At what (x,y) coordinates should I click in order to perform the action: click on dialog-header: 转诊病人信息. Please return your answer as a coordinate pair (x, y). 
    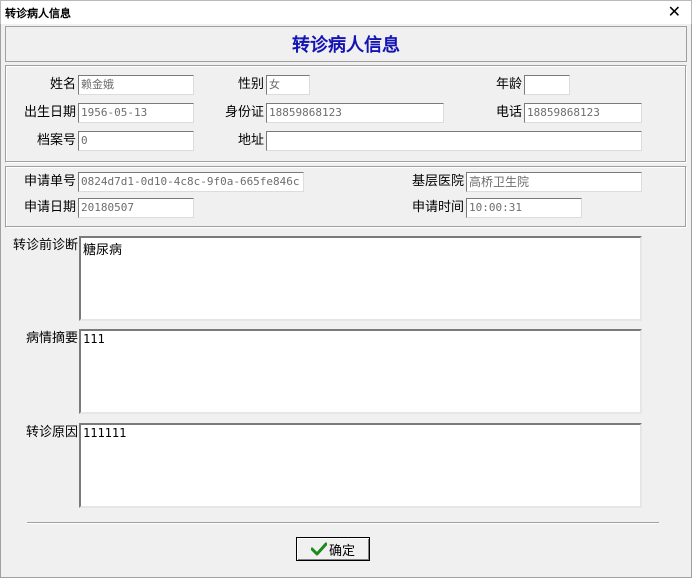
    Looking at the image, I should click on (346, 44).